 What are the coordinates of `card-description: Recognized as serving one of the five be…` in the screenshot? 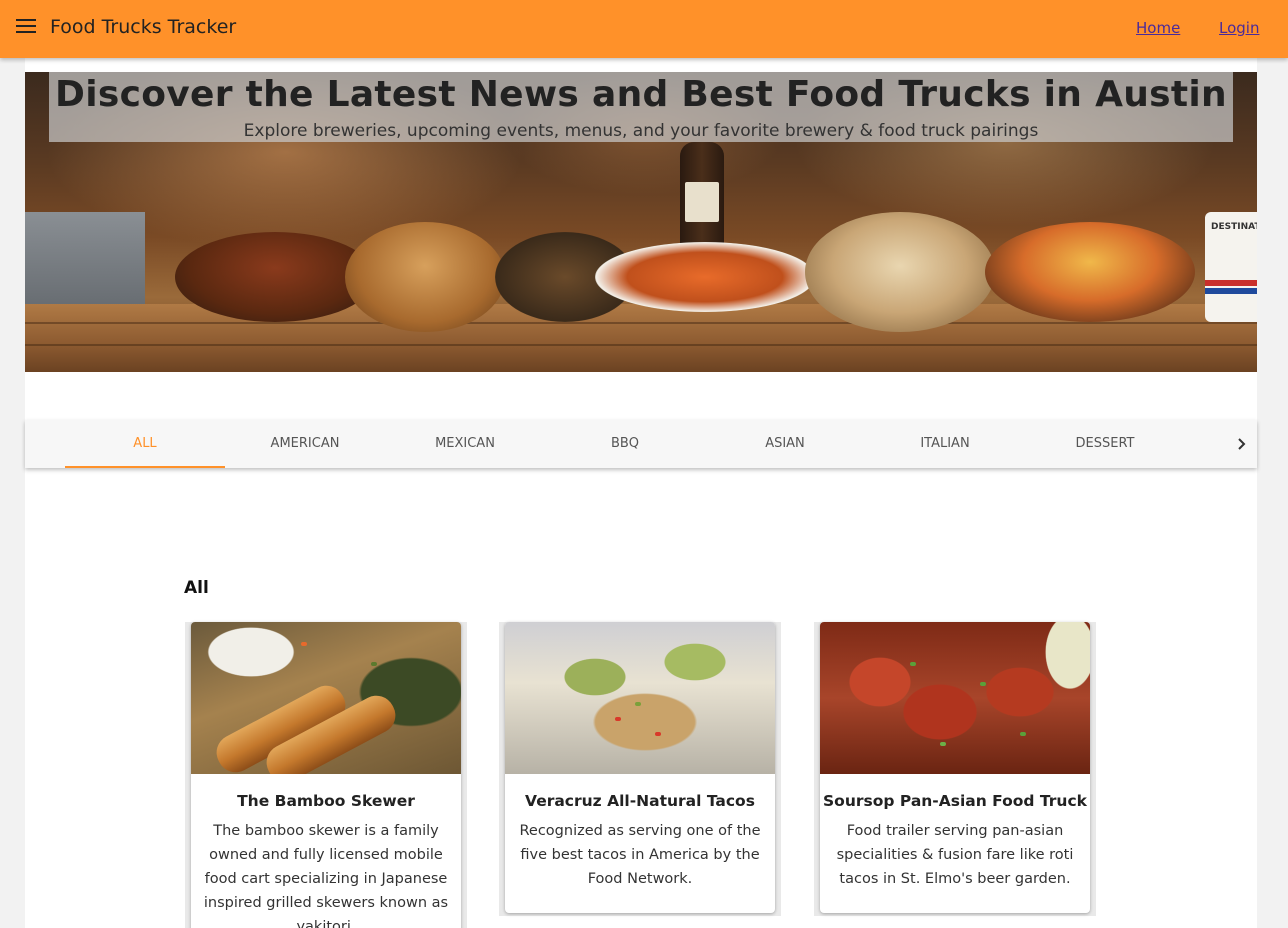 It's located at (640, 855).